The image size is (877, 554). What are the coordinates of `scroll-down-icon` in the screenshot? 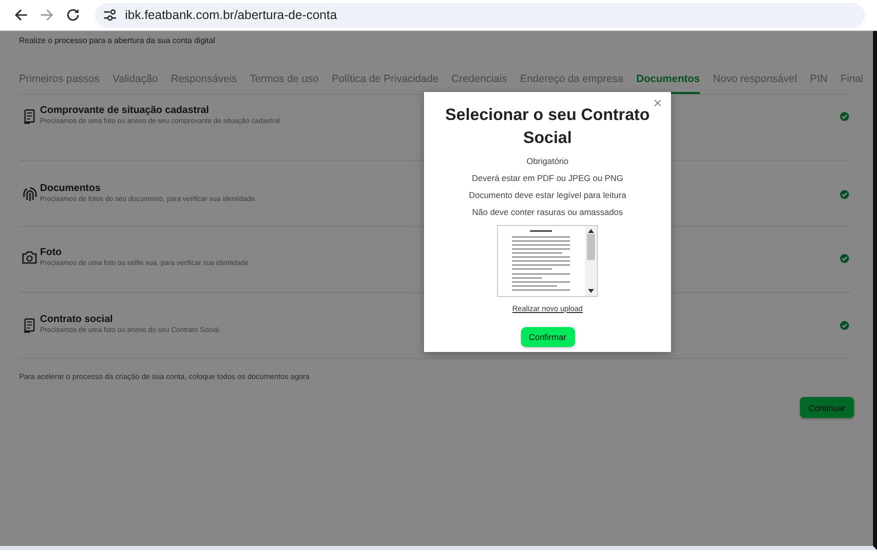 It's located at (591, 291).